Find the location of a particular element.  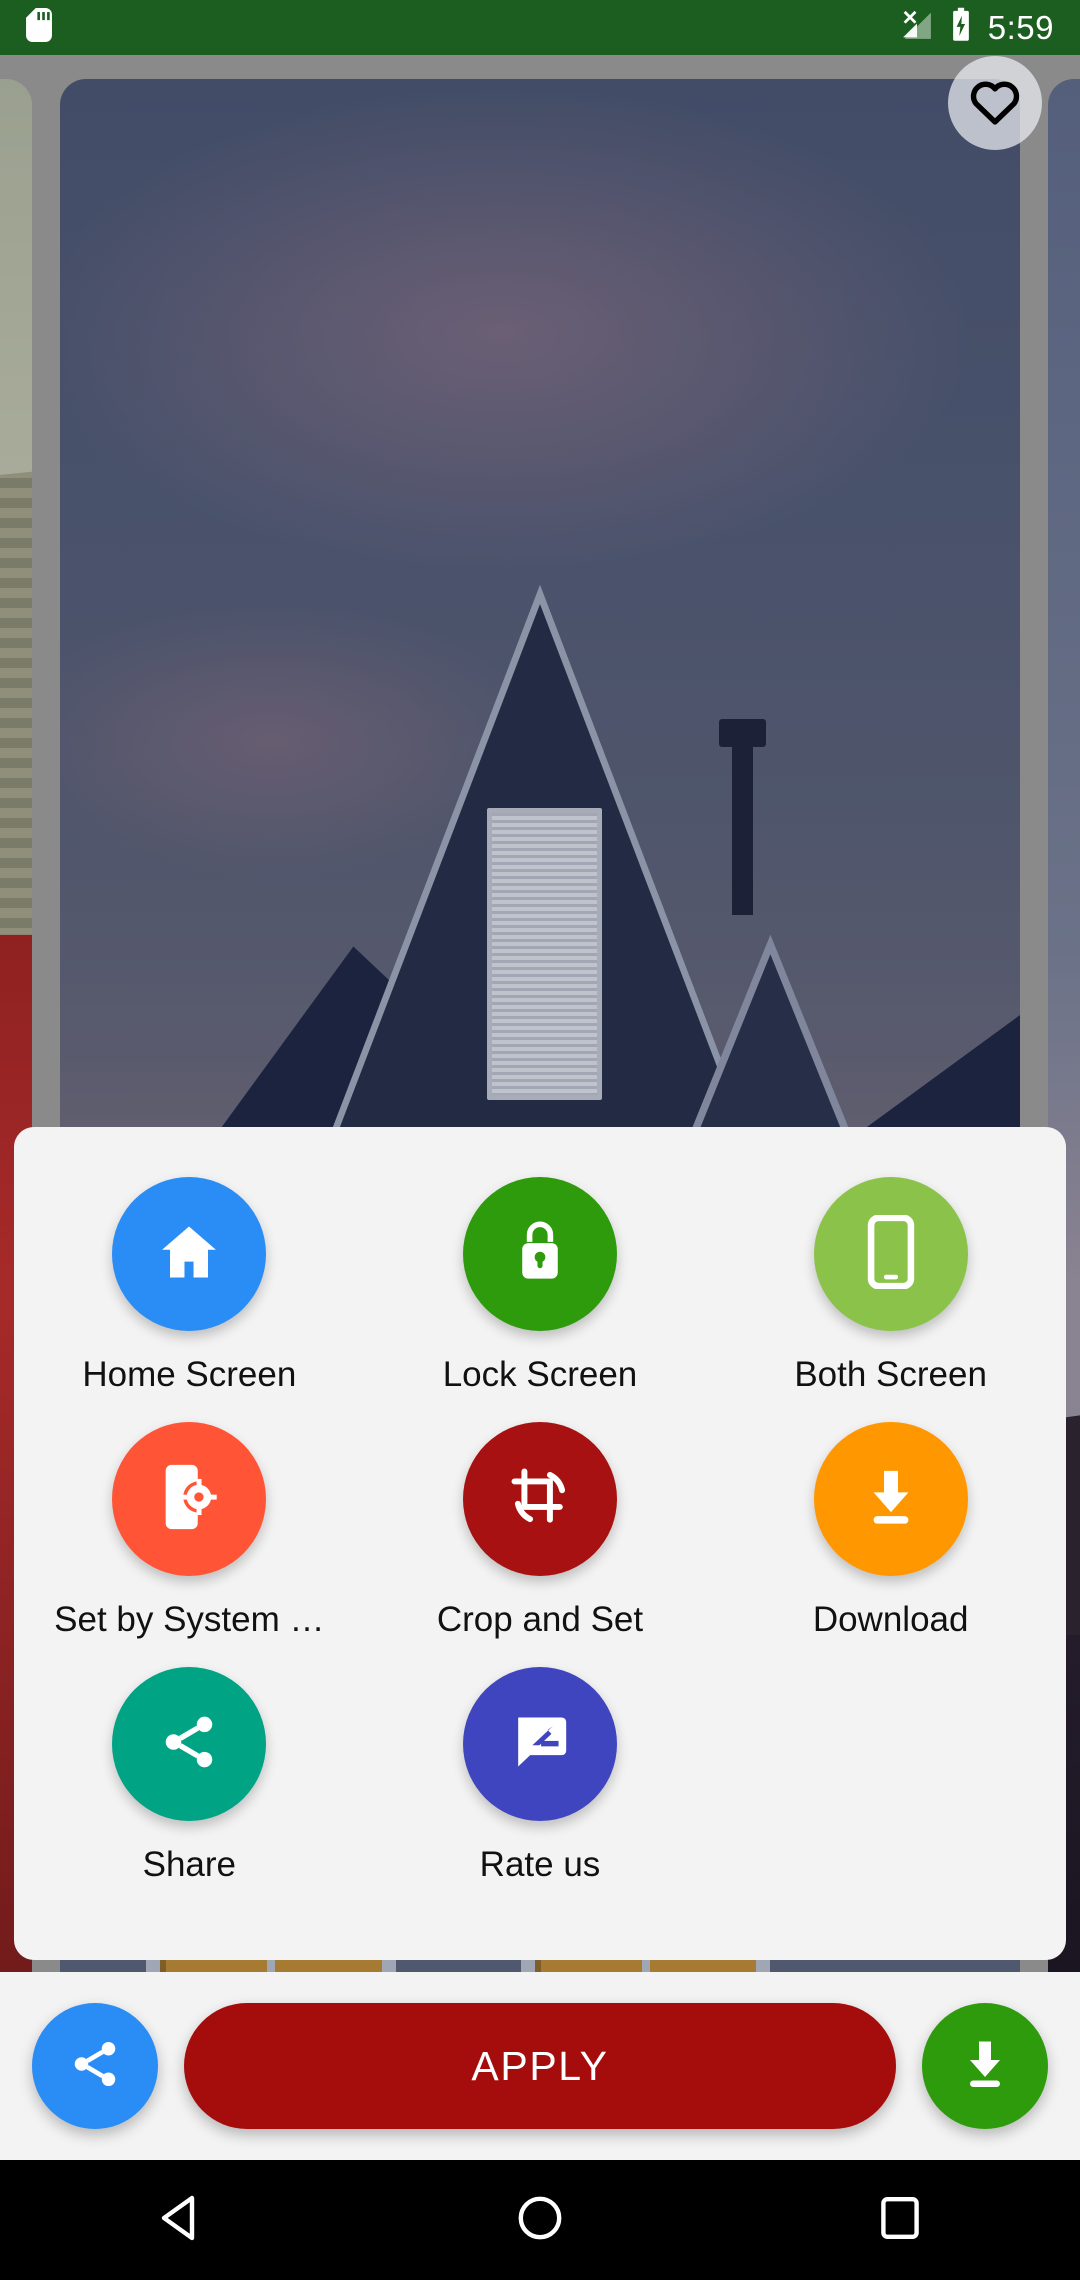

crop-rotate-icon is located at coordinates (540, 1499).